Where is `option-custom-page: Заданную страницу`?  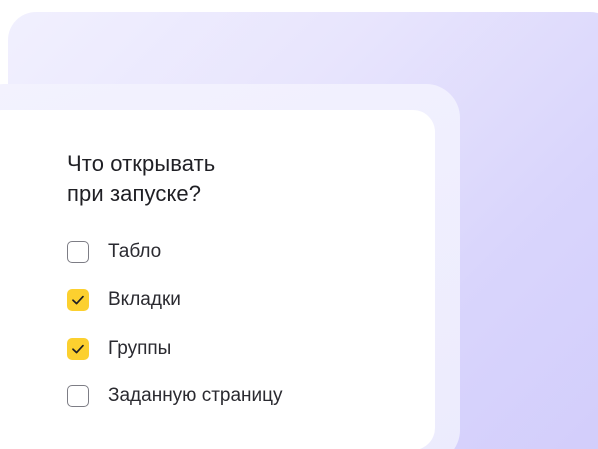 option-custom-page: Заданную страницу is located at coordinates (175, 396).